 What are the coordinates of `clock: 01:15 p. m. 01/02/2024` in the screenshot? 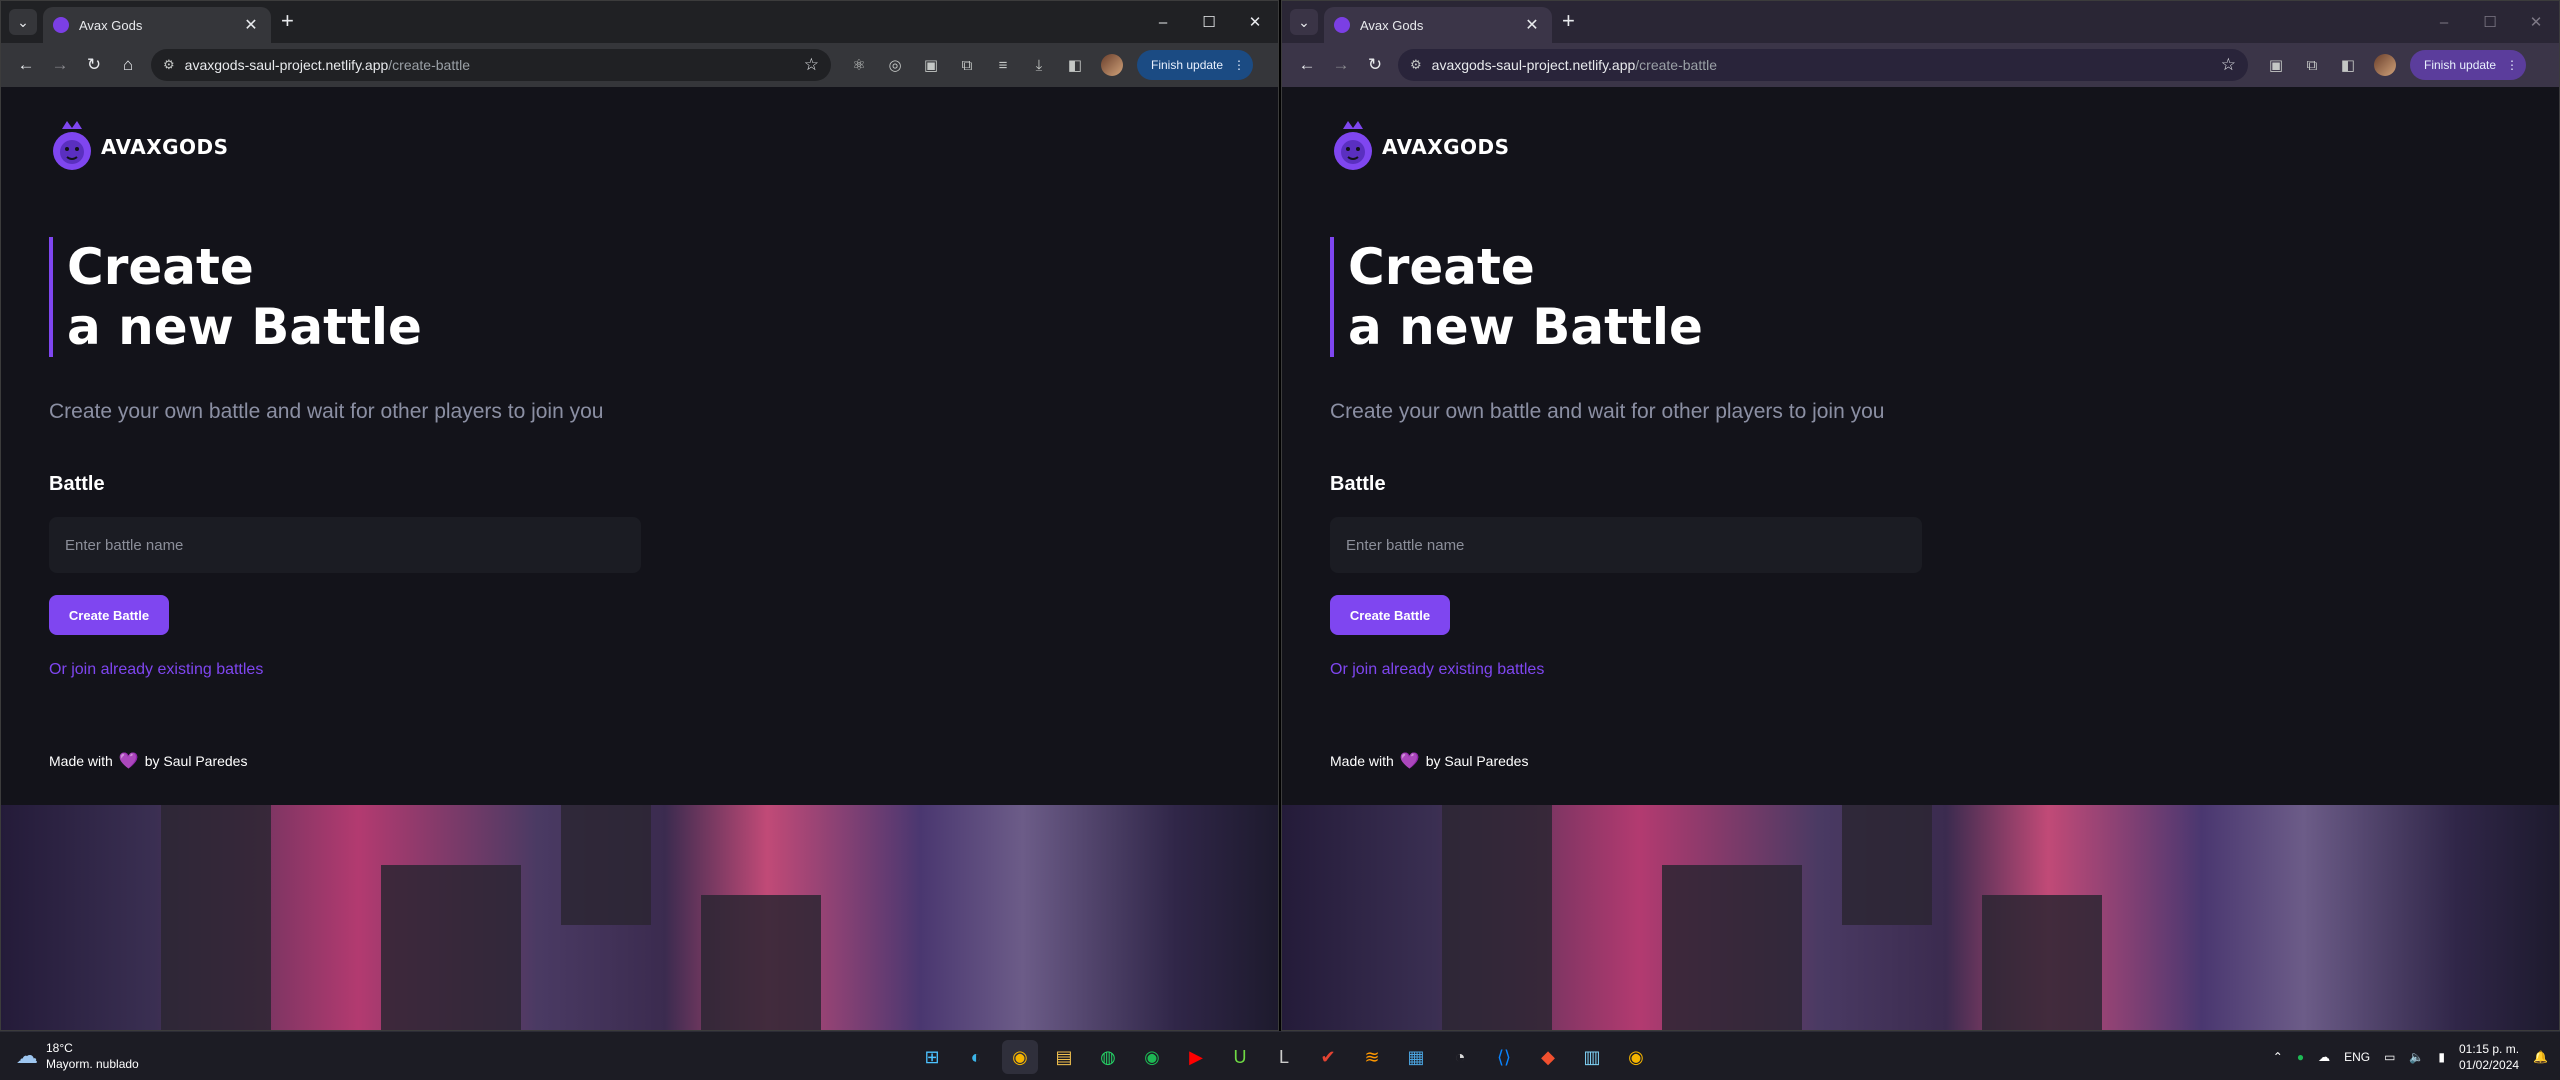 It's located at (2489, 1057).